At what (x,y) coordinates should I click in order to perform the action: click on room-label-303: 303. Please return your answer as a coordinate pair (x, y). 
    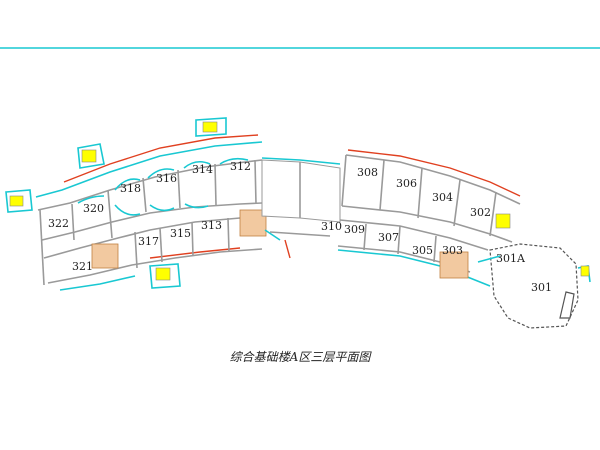
    Looking at the image, I should click on (452, 250).